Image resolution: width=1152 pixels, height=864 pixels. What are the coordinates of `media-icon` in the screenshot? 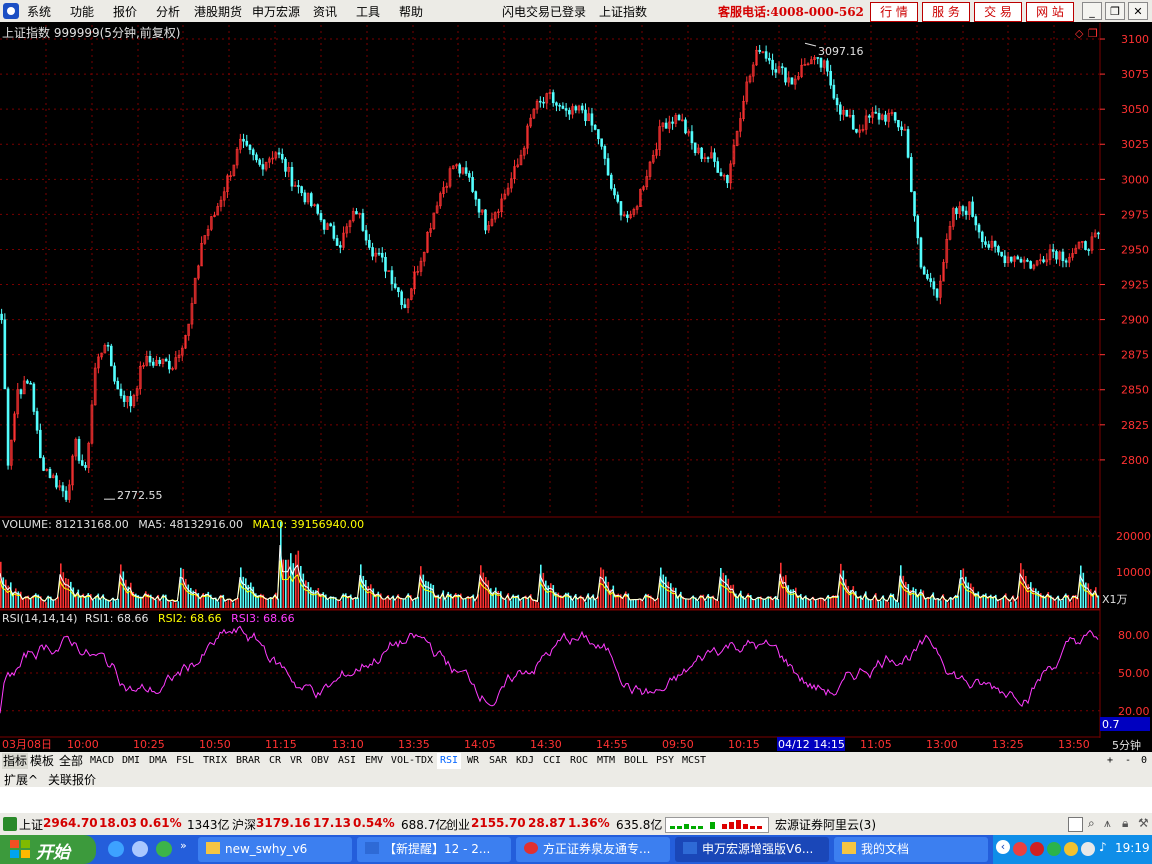 It's located at (164, 849).